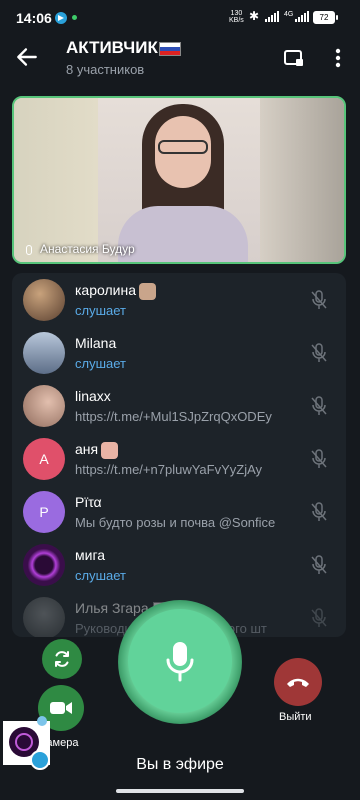 Image resolution: width=360 pixels, height=800 pixels. Describe the element at coordinates (179, 564) in the screenshot. I see `list-item: мига слушает` at that location.